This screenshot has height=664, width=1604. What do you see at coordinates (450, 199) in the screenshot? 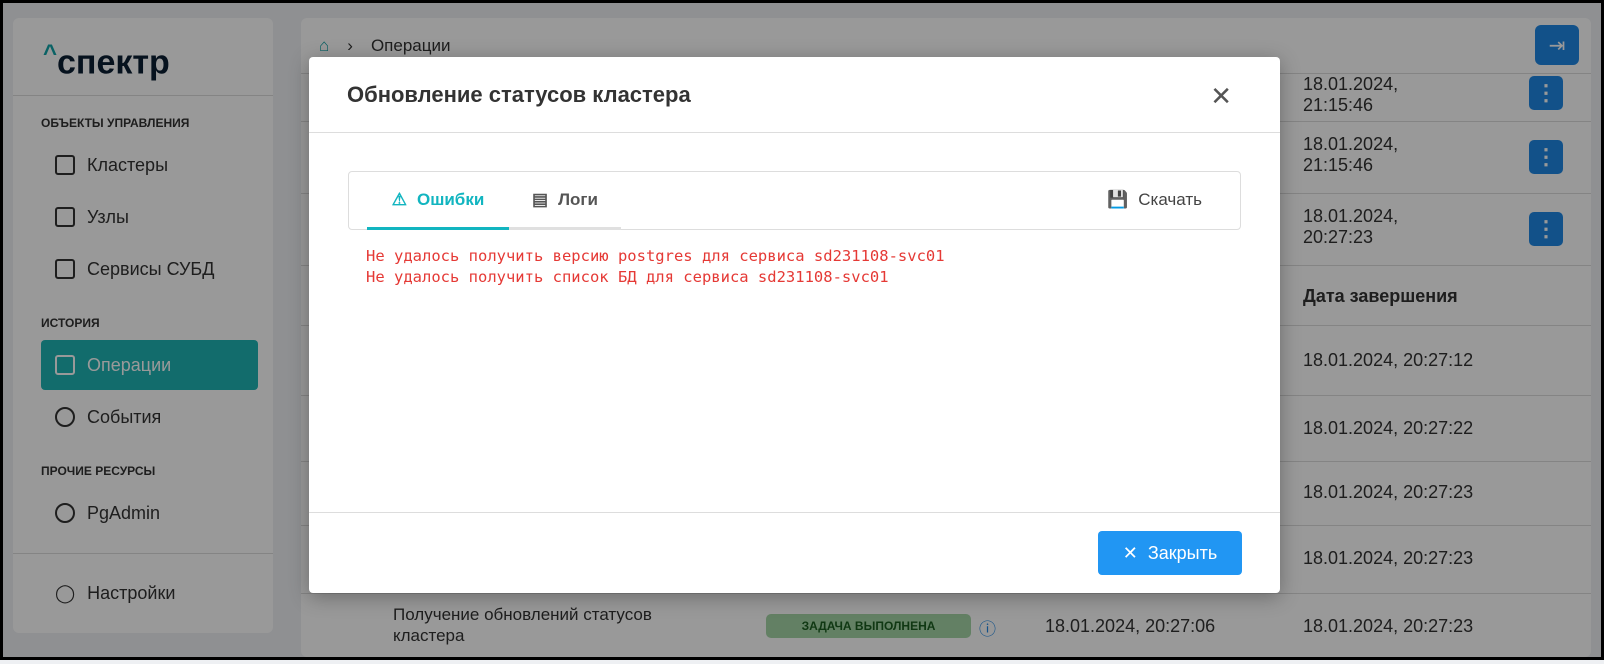
I see `tab-label: Ошибки` at bounding box center [450, 199].